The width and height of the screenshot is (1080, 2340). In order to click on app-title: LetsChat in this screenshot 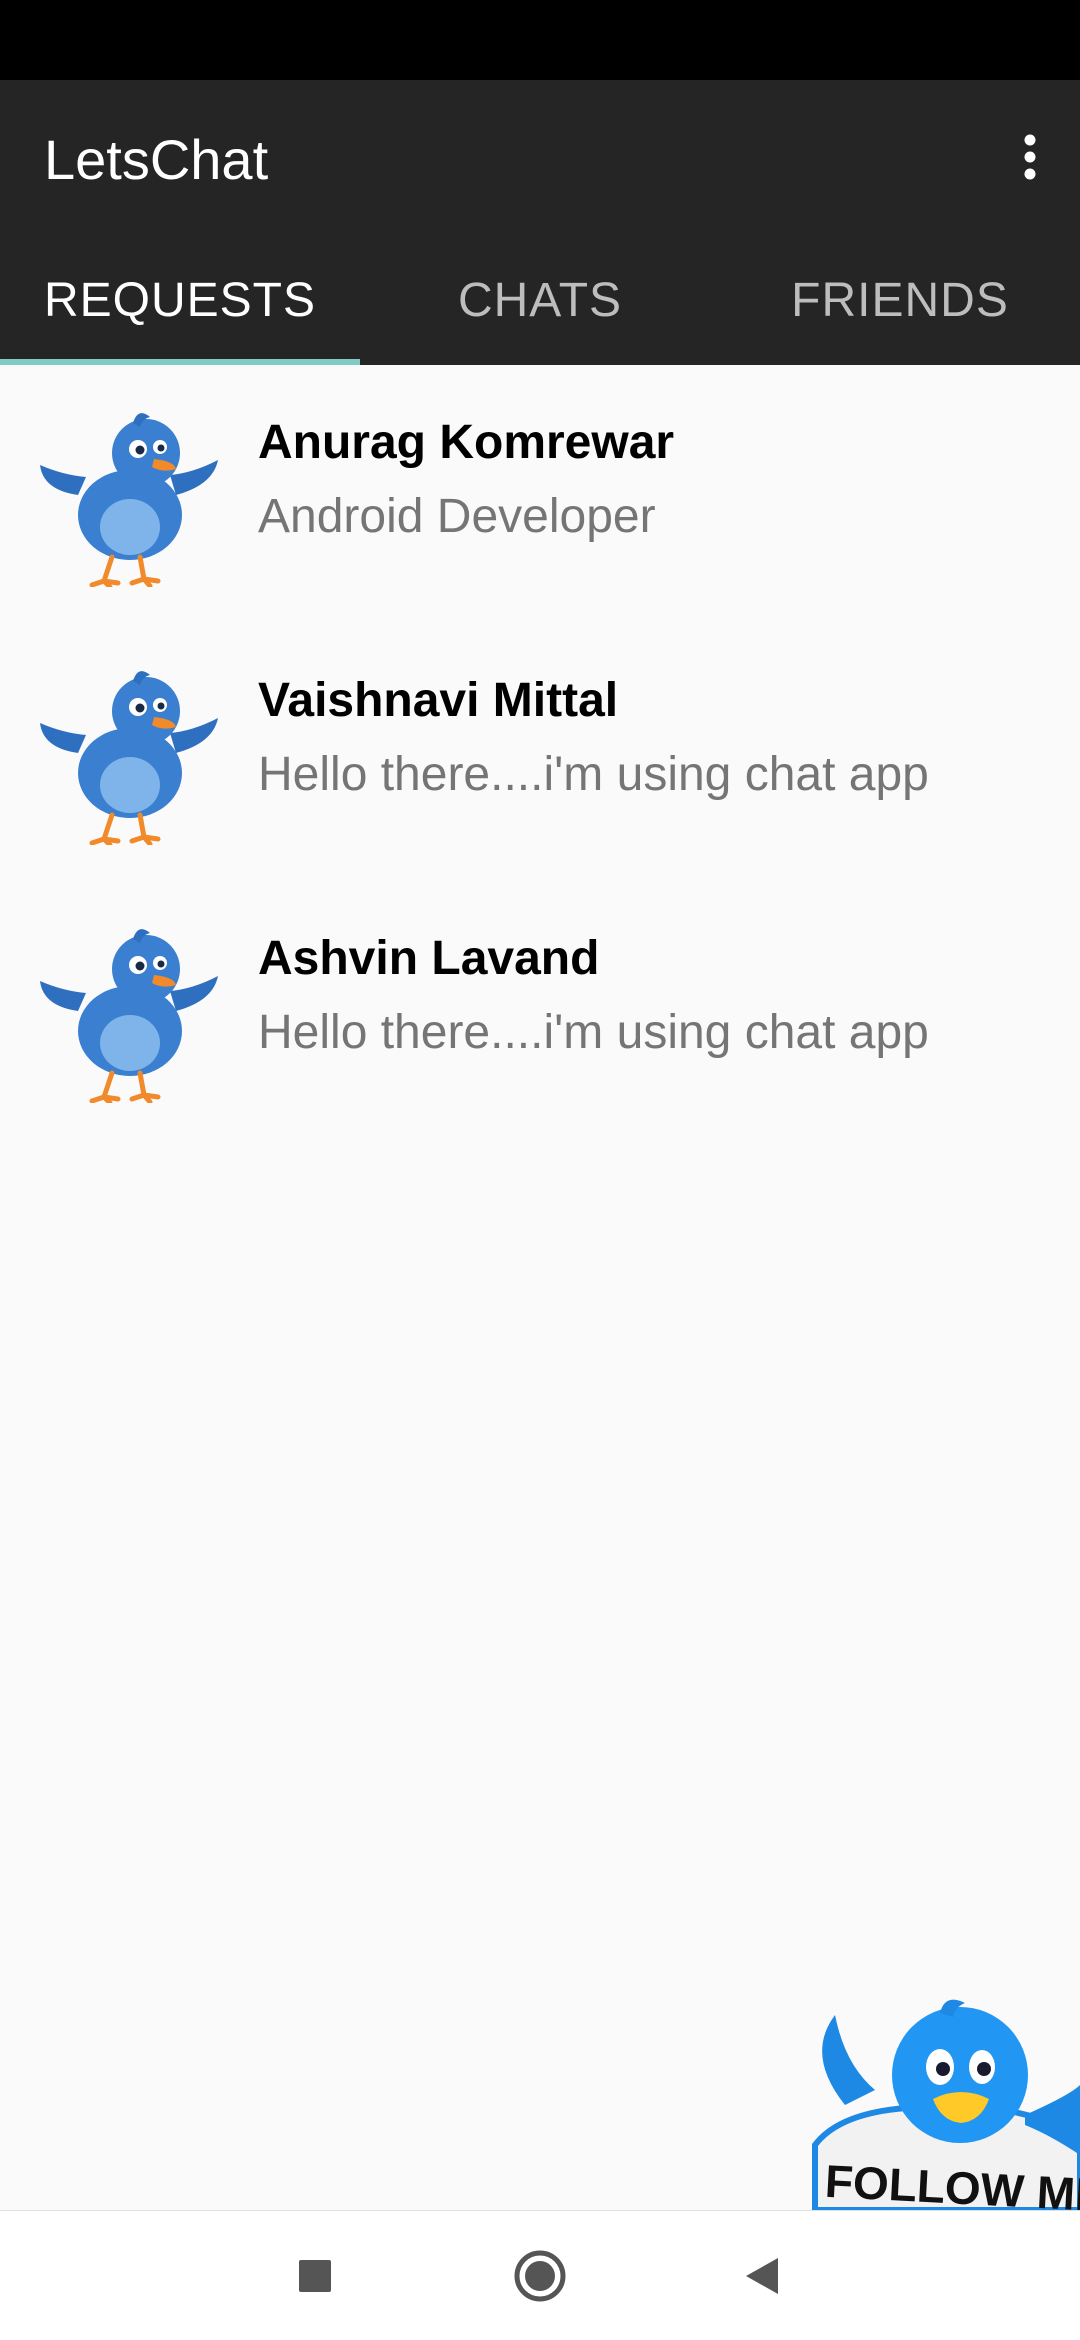, I will do `click(156, 159)`.